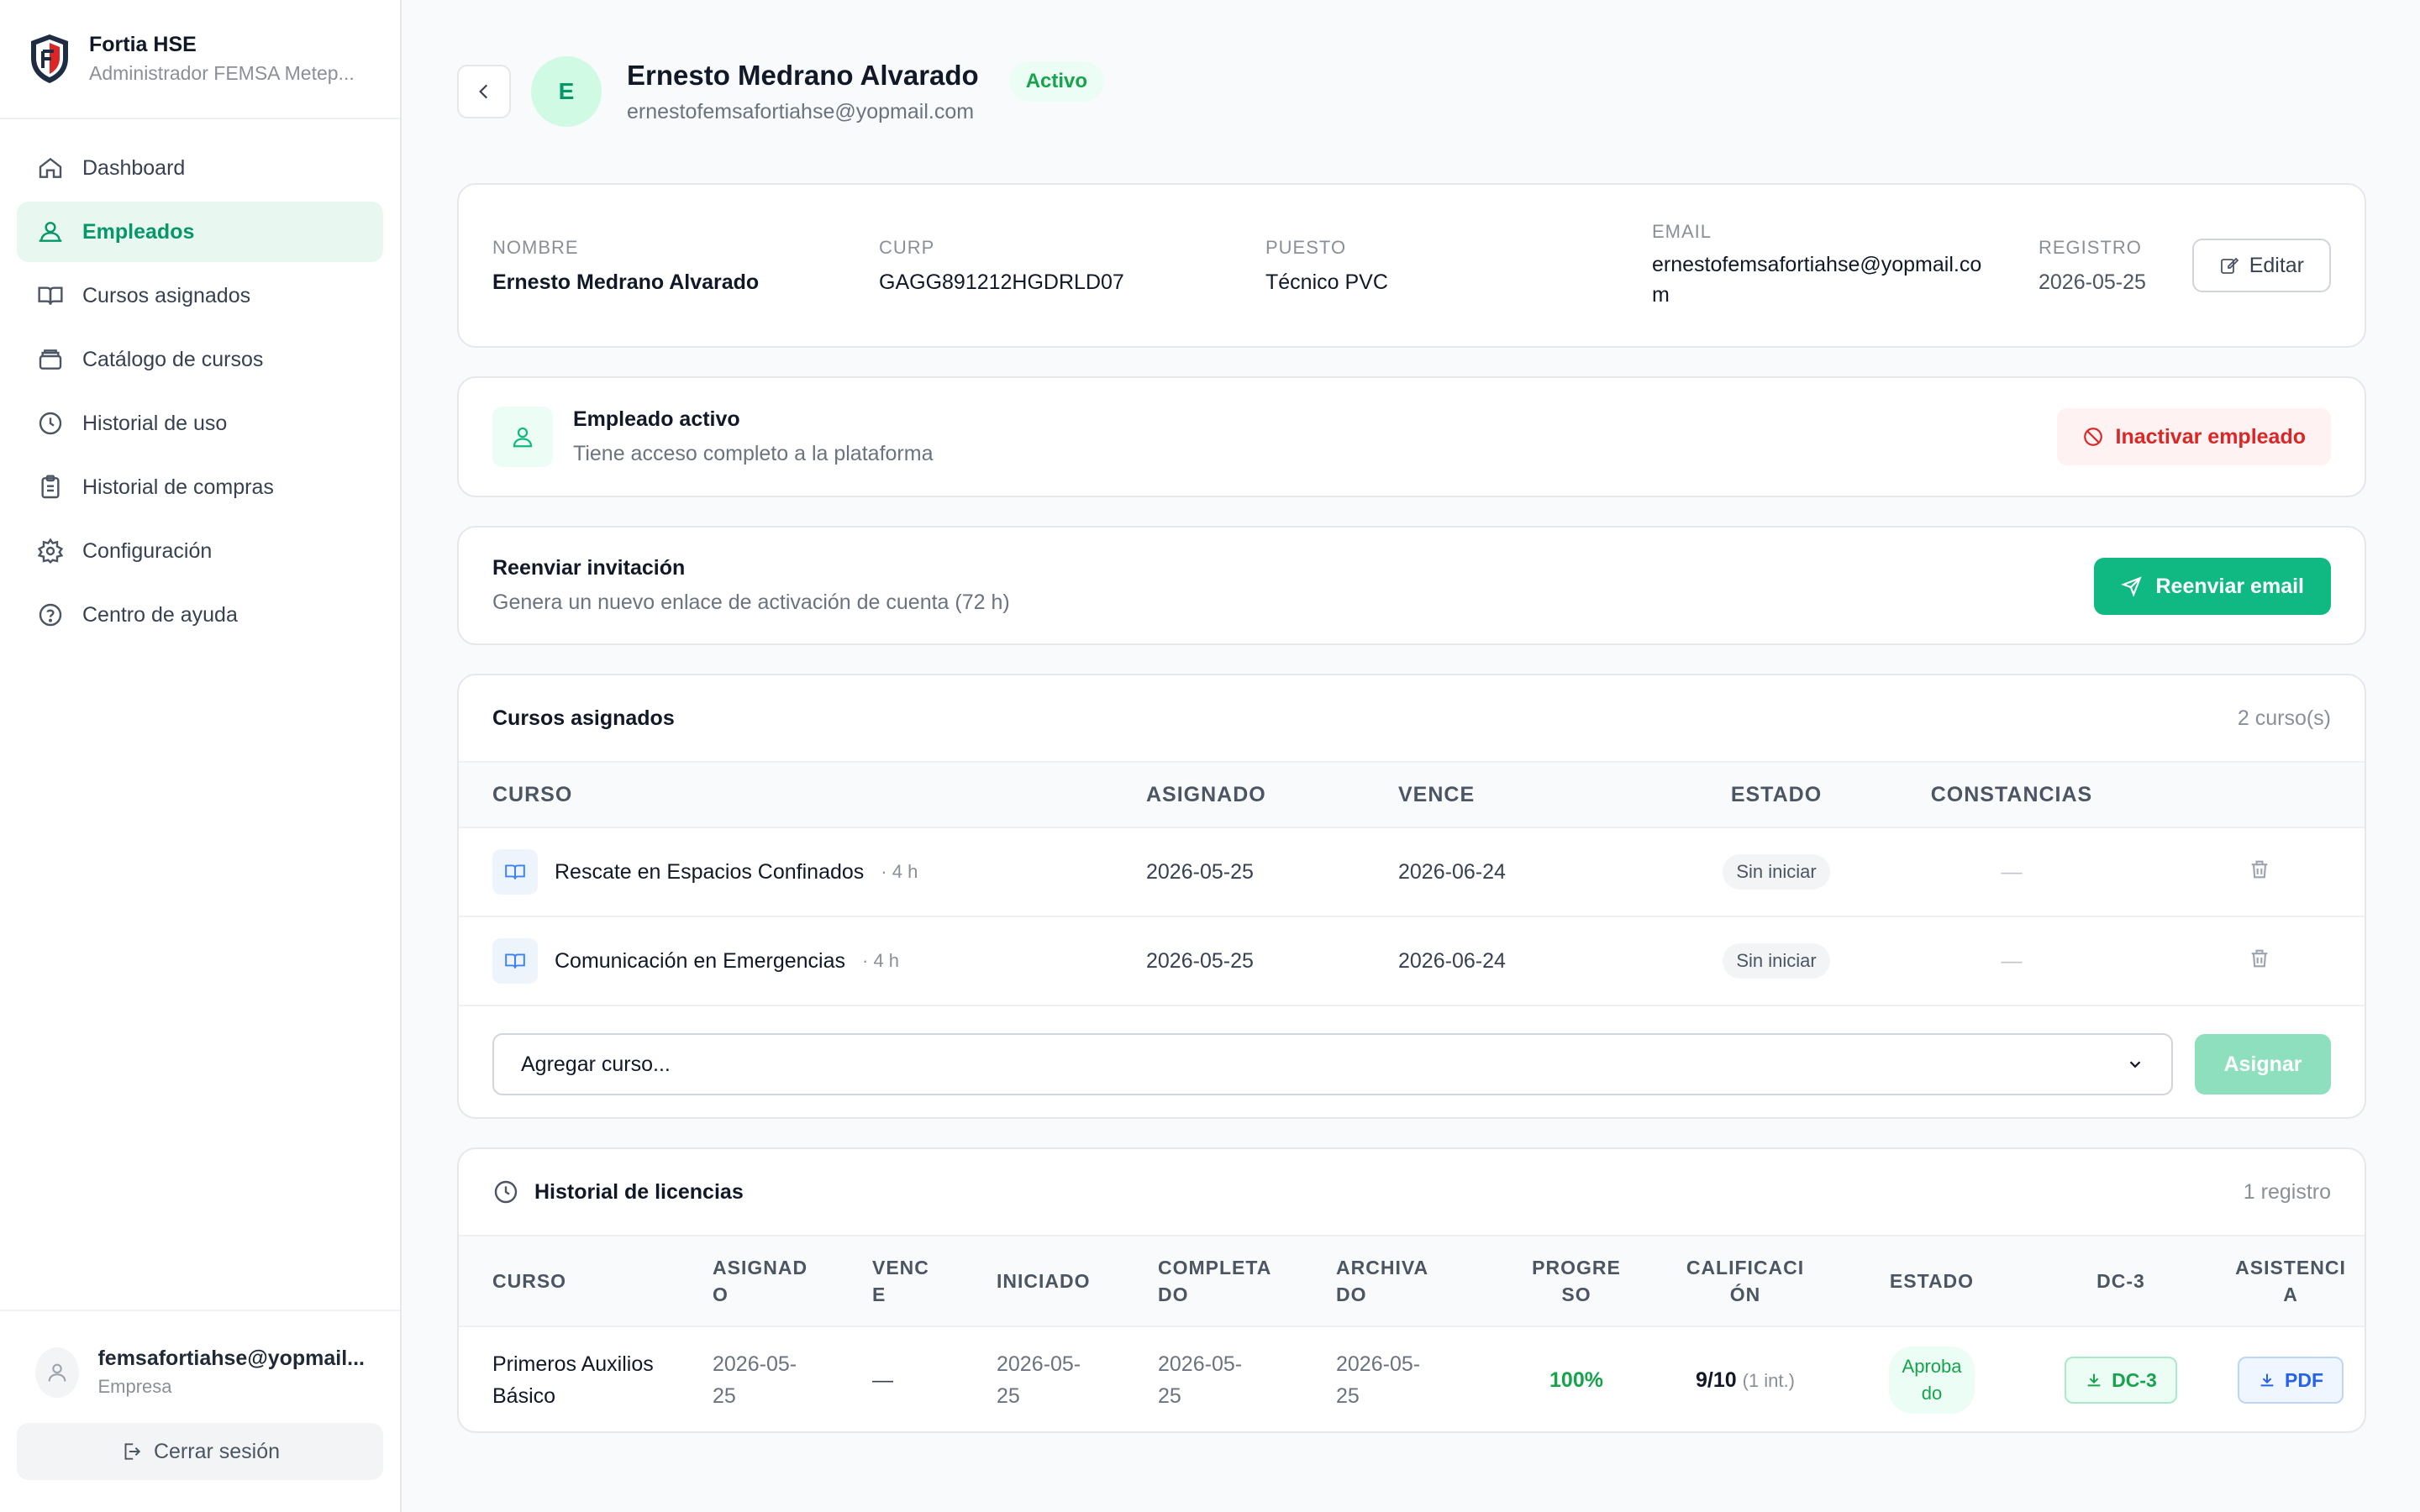 The width and height of the screenshot is (2420, 1512). I want to click on user-role: Empresa, so click(134, 1386).